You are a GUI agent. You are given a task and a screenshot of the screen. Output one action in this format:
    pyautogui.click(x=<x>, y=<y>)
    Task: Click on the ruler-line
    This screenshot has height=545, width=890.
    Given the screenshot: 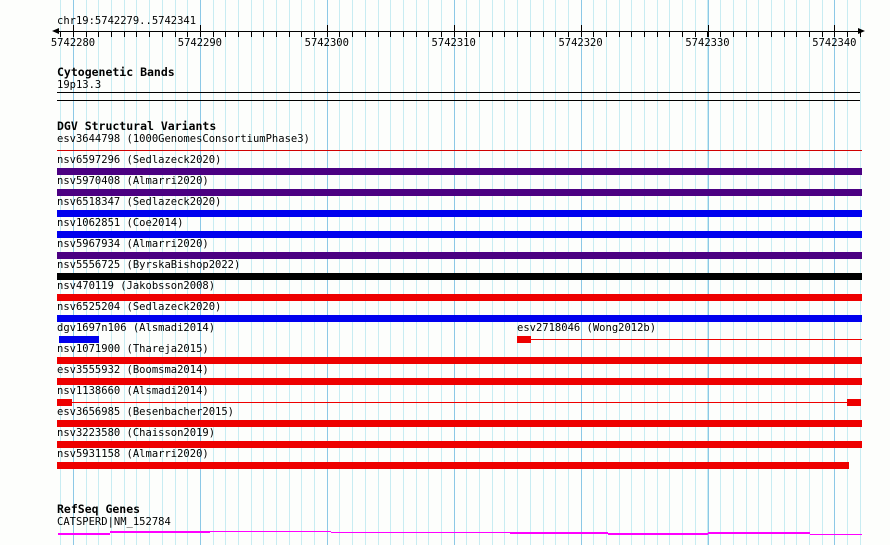 What is the action you would take?
    pyautogui.click(x=459, y=31)
    